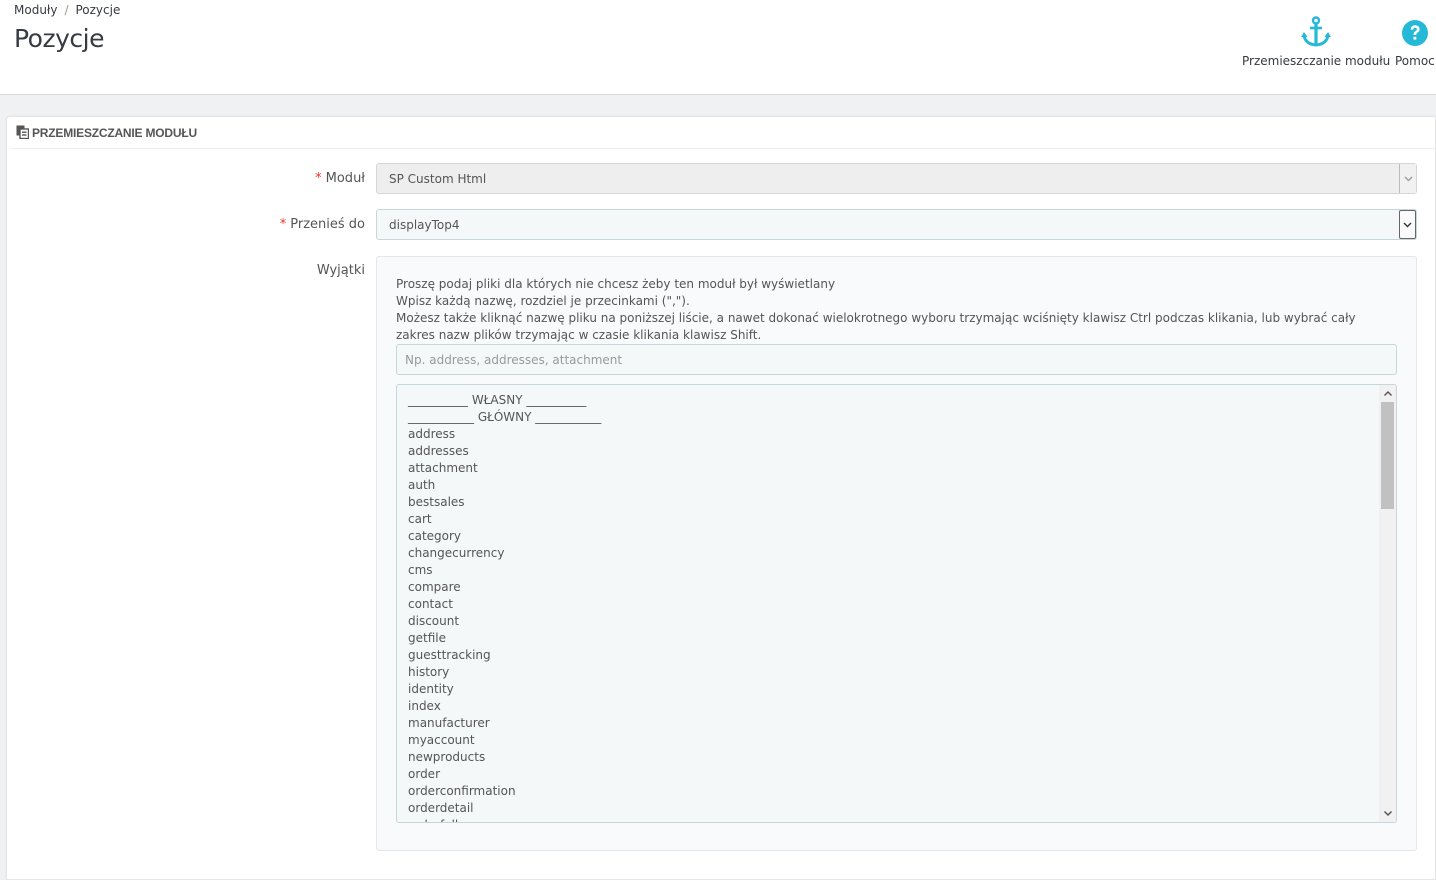  What do you see at coordinates (114, 133) in the screenshot?
I see `panel-heading-text: Przemieszczanie modułu` at bounding box center [114, 133].